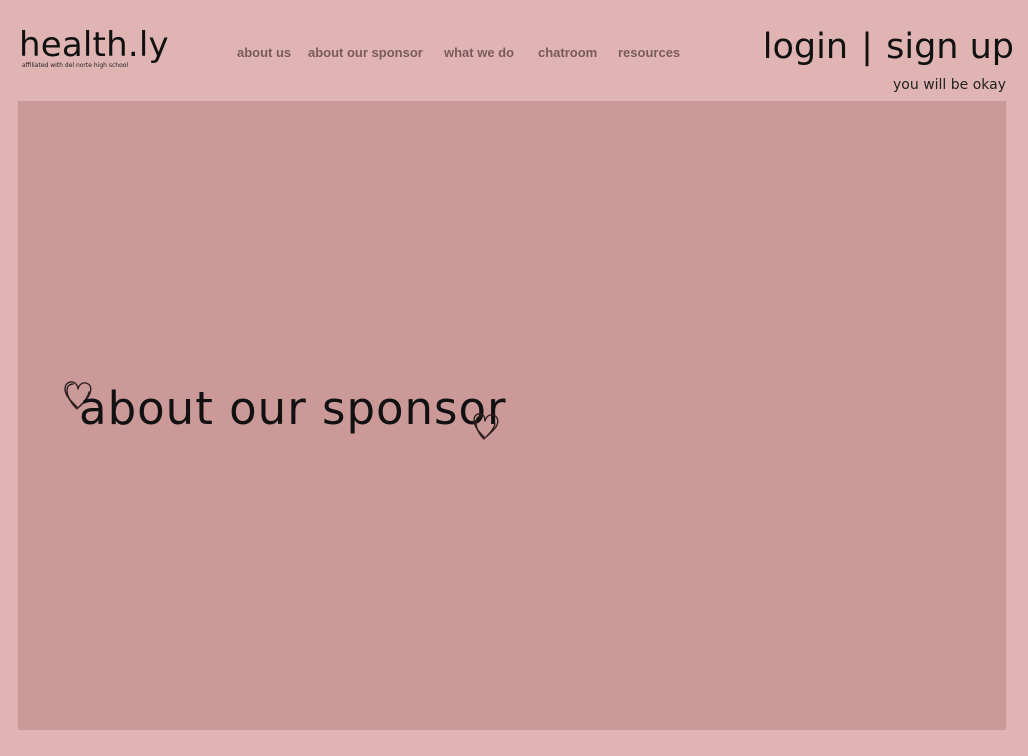 The image size is (1028, 756). I want to click on nav-about-us: about us, so click(264, 52).